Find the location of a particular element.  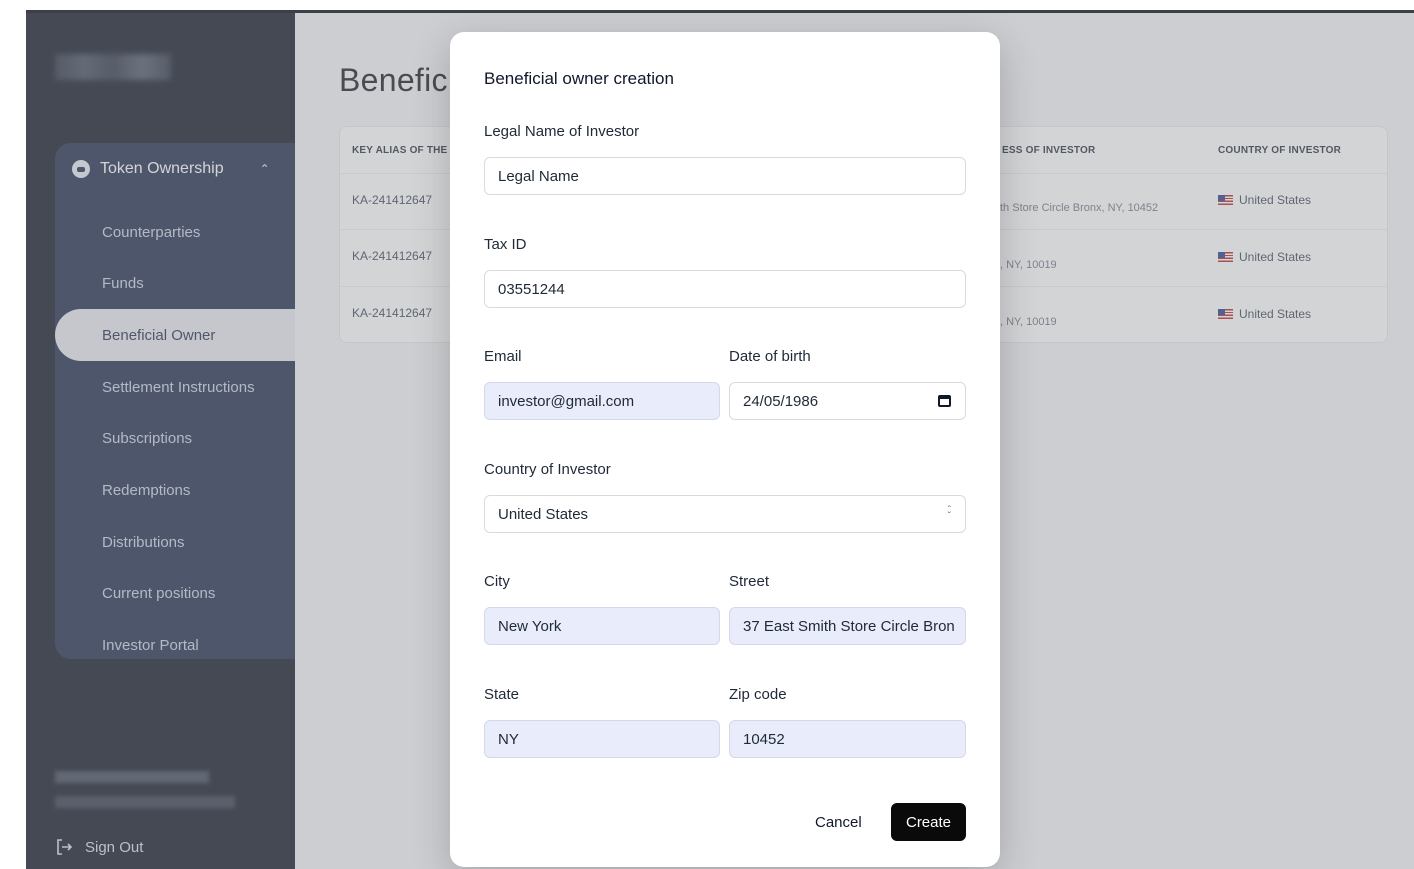

state-label: State is located at coordinates (502, 694).